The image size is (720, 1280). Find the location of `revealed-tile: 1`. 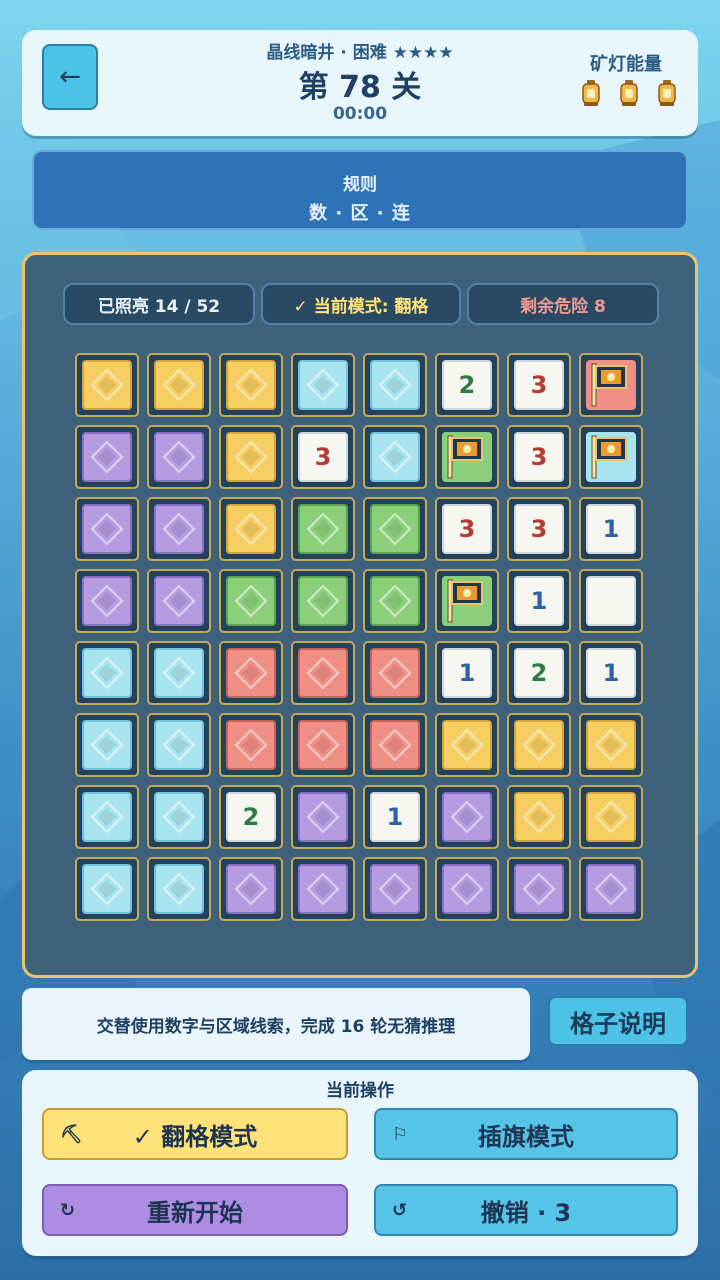

revealed-tile: 1 is located at coordinates (539, 601).